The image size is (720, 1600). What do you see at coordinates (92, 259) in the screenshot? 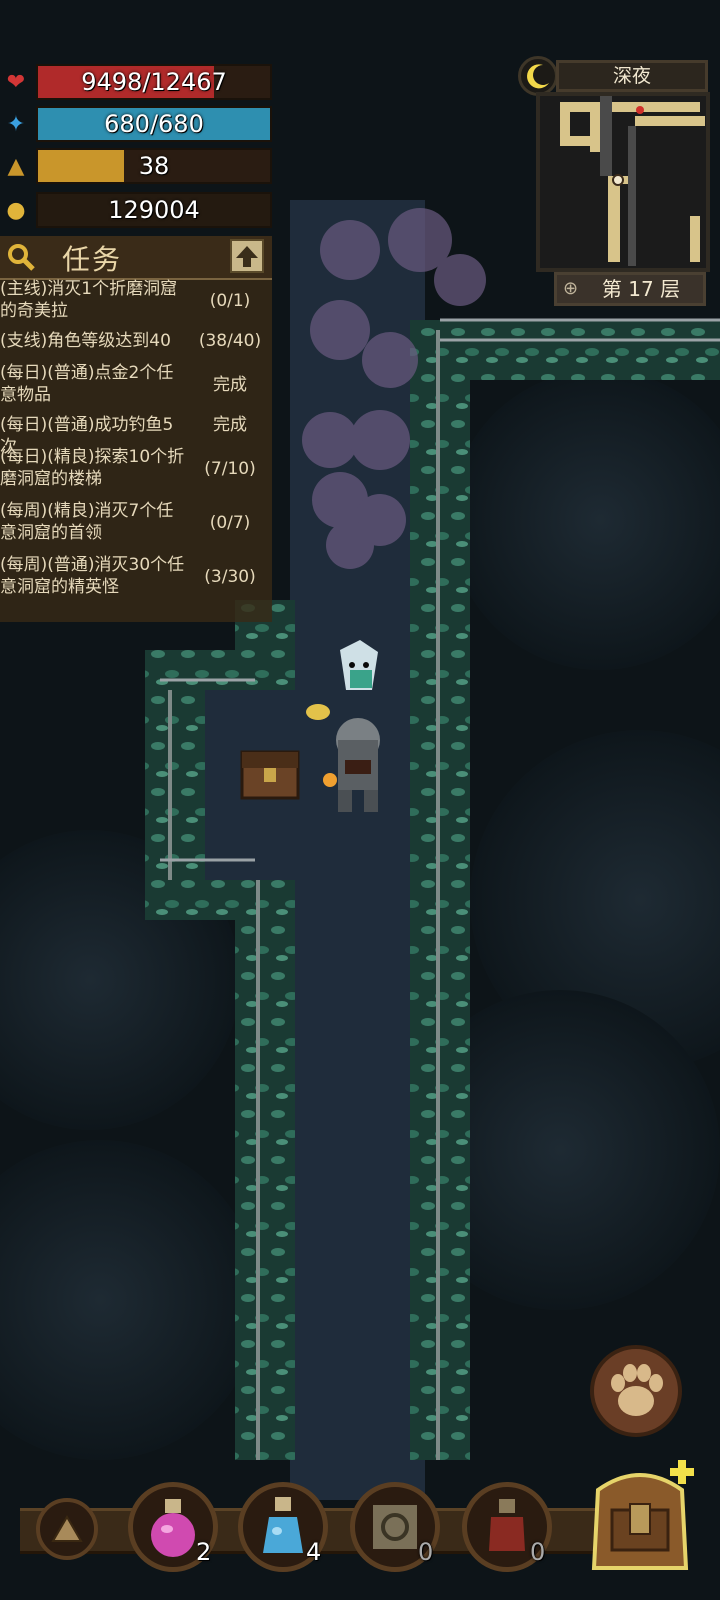
I see `quest-panel-title: 任务` at bounding box center [92, 259].